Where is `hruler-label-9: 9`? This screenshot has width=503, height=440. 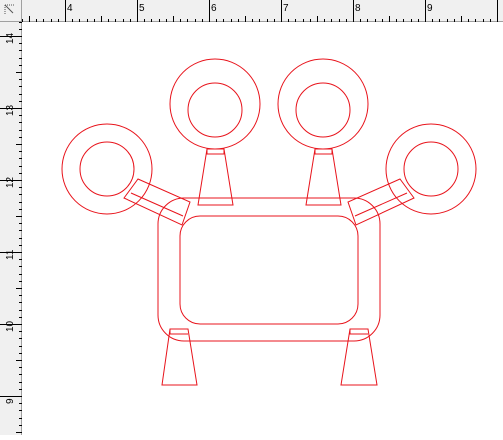 hruler-label-9: 9 is located at coordinates (430, 8).